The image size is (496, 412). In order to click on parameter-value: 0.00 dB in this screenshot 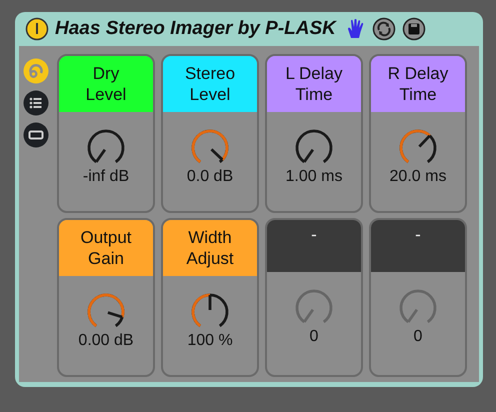, I will do `click(106, 341)`.